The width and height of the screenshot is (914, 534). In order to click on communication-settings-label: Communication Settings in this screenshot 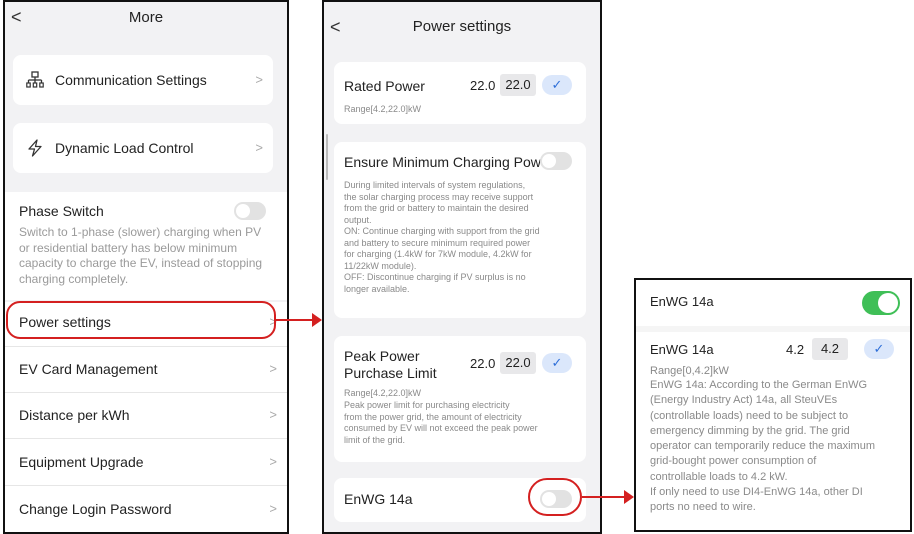, I will do `click(131, 80)`.